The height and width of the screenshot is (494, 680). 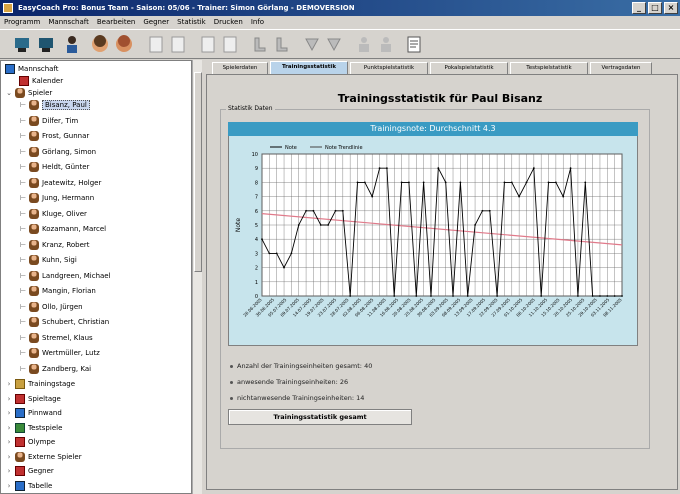 What do you see at coordinates (33, 413) in the screenshot?
I see `tree-folder: › Pinnwand` at bounding box center [33, 413].